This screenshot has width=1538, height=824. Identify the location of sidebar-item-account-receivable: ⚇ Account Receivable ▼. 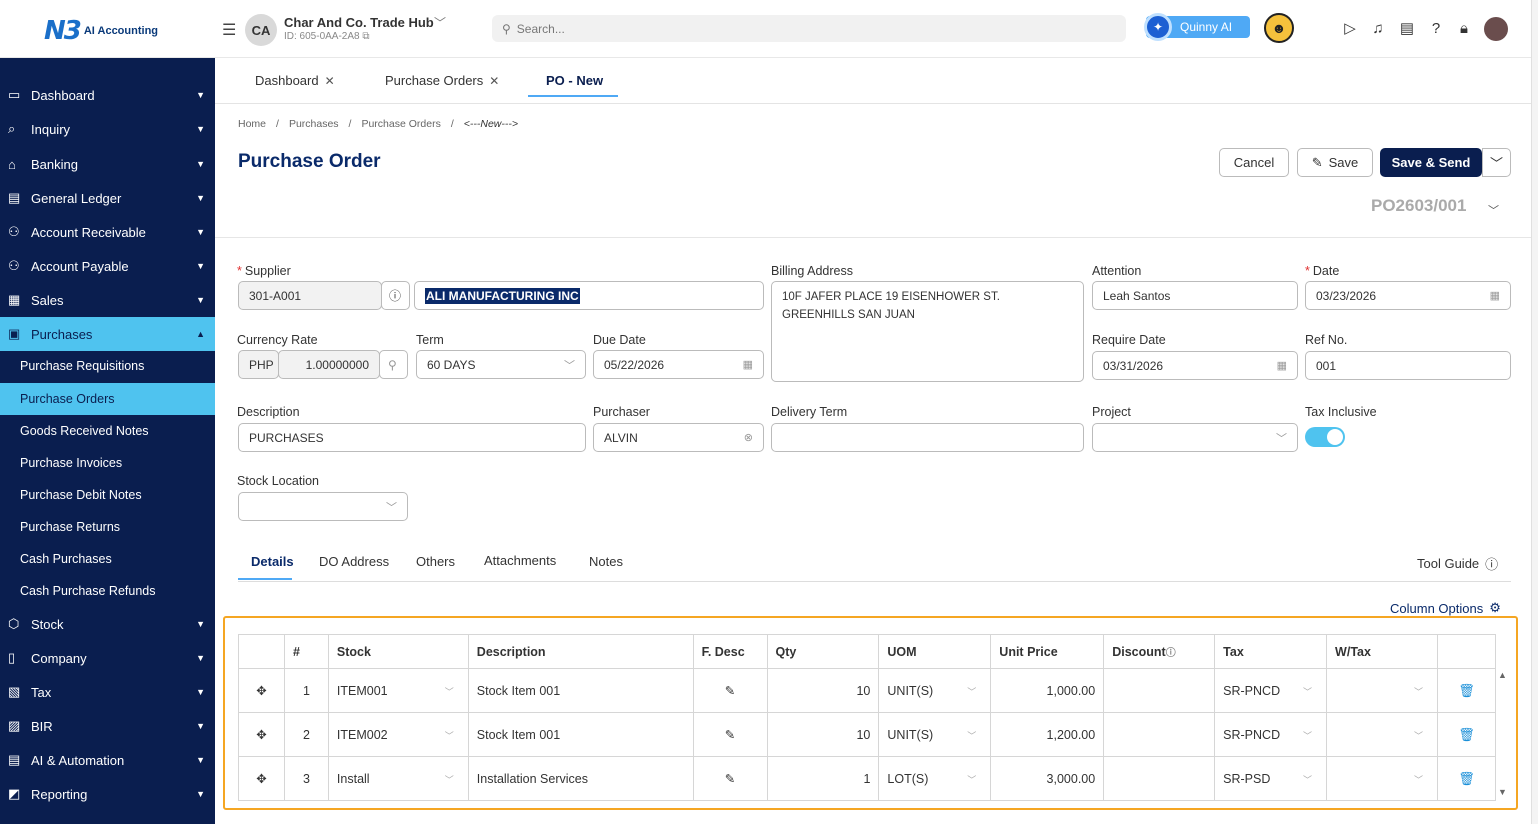
(107, 232).